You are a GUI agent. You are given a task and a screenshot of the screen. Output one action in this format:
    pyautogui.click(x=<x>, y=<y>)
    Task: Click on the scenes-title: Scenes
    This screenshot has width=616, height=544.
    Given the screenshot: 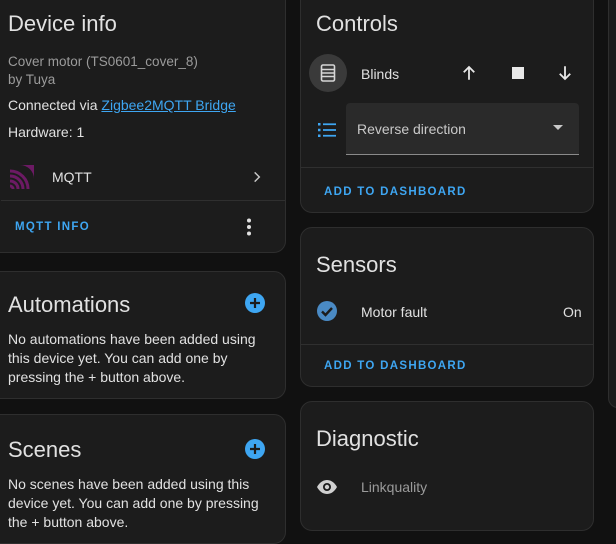 What is the action you would take?
    pyautogui.click(x=45, y=449)
    